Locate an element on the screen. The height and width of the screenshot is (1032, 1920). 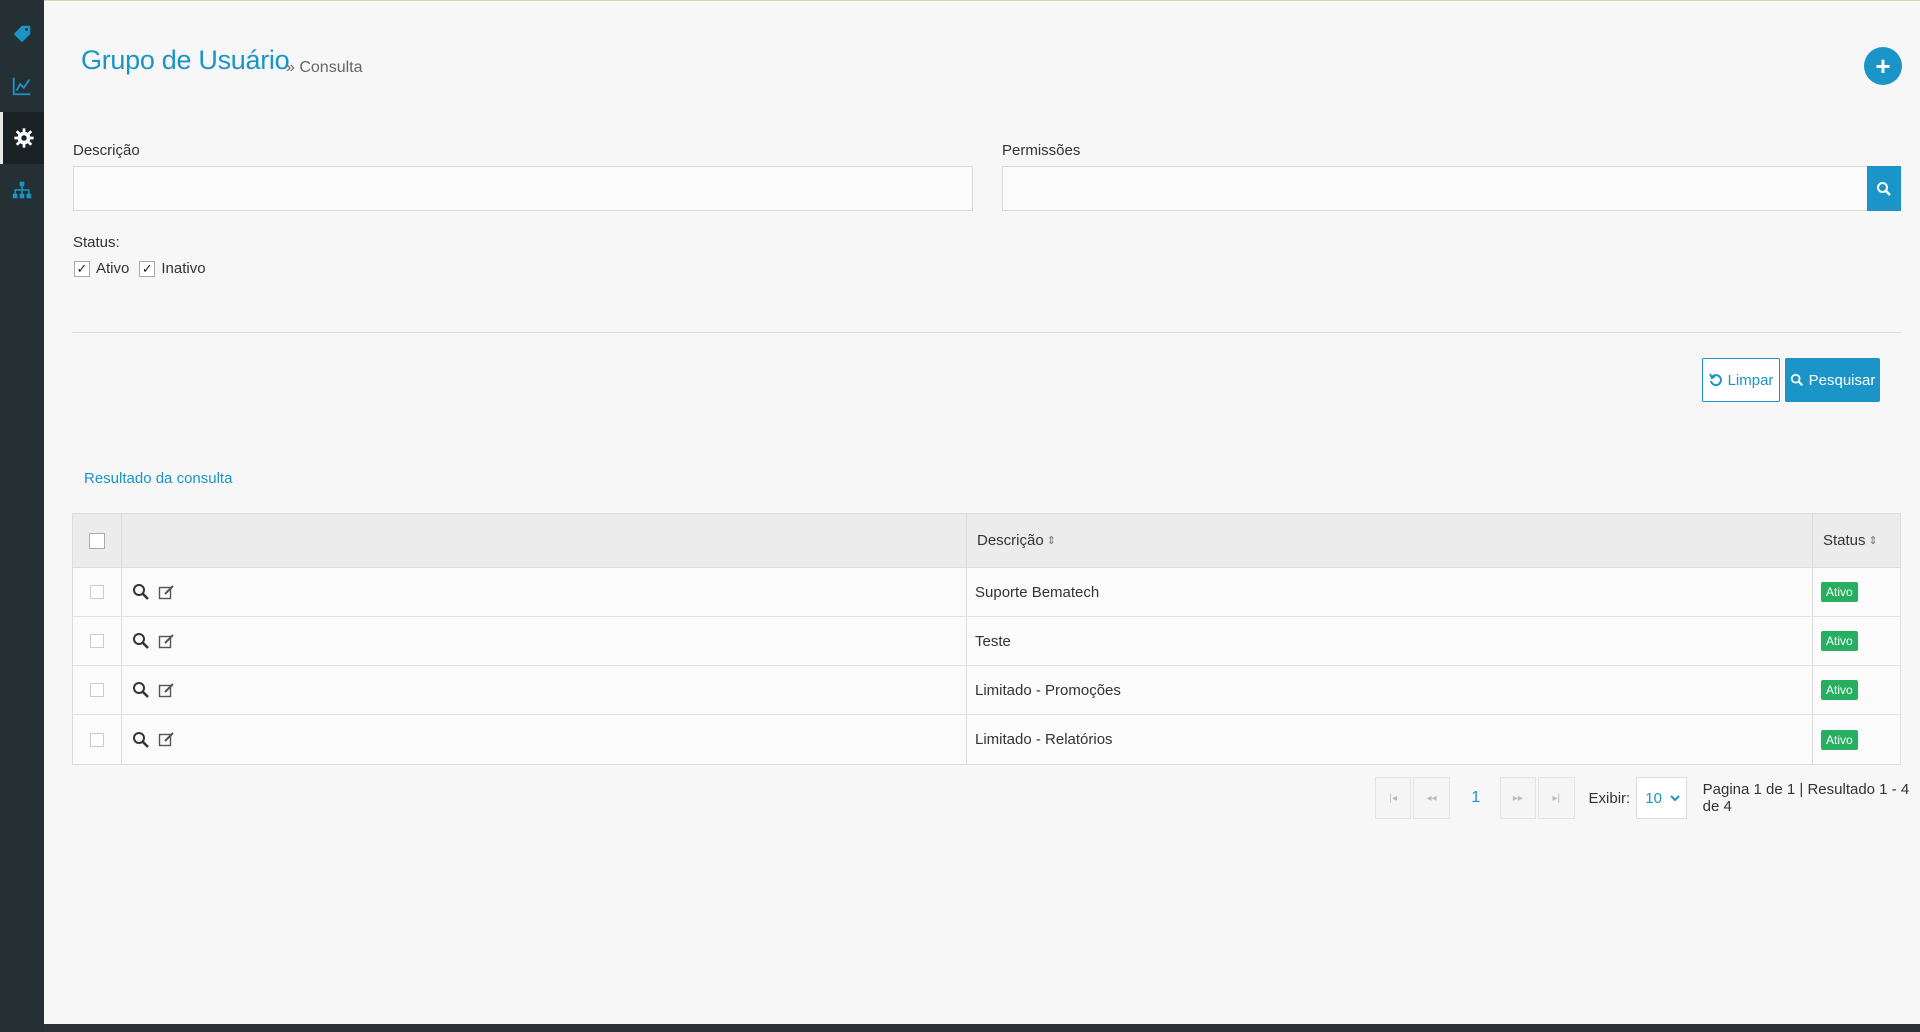
table-row: Teste Ativo is located at coordinates (986, 641).